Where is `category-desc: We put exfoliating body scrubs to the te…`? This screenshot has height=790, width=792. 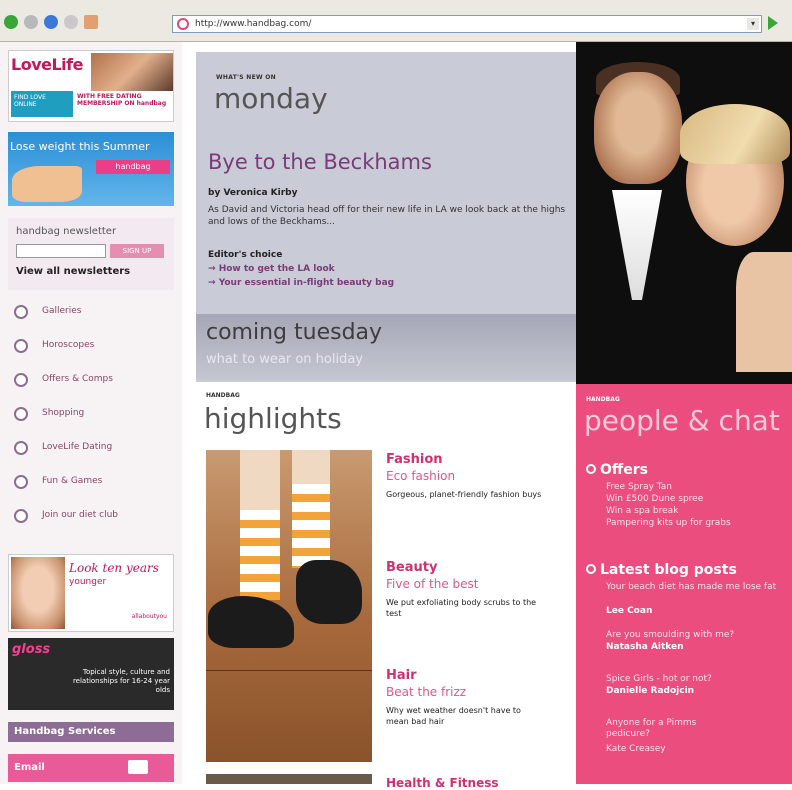
category-desc: We put exfoliating body scrubs to the te… is located at coordinates (461, 608).